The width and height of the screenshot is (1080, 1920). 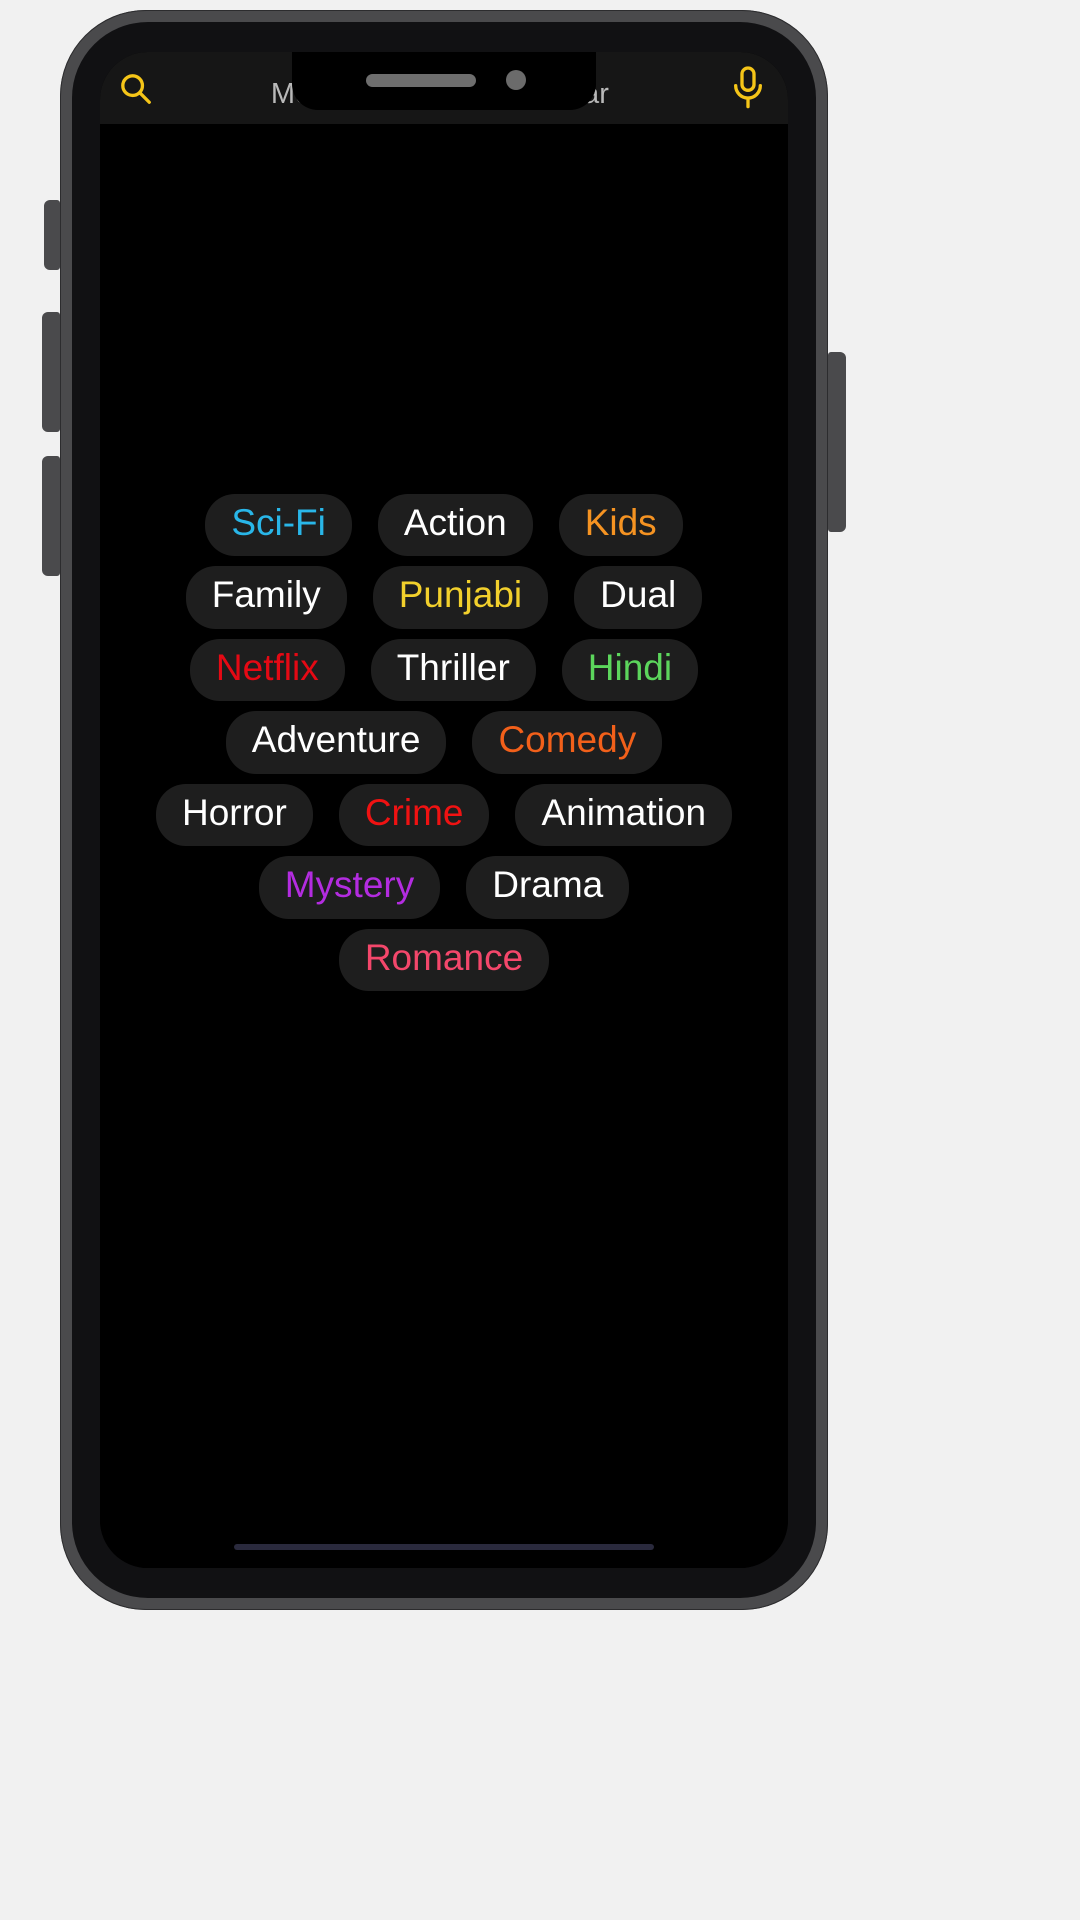 I want to click on front-camera, so click(x=516, y=80).